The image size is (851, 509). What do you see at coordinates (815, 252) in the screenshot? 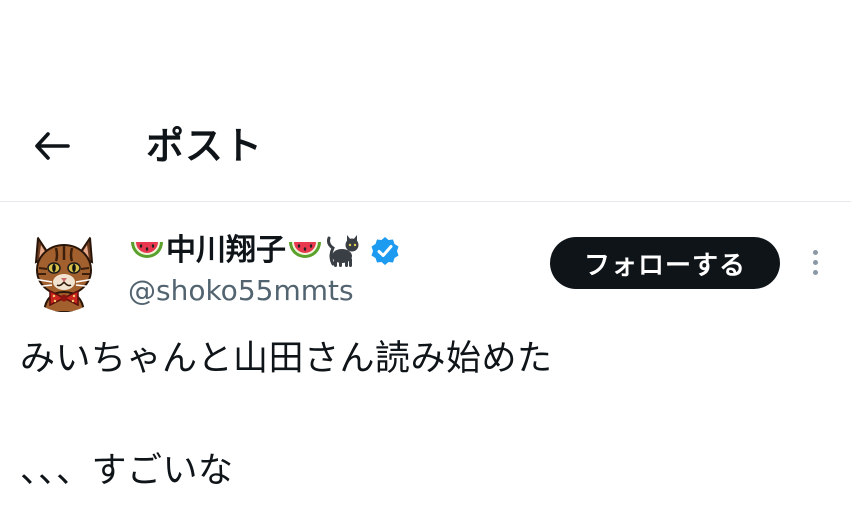
I see `more-vertical-icon` at bounding box center [815, 252].